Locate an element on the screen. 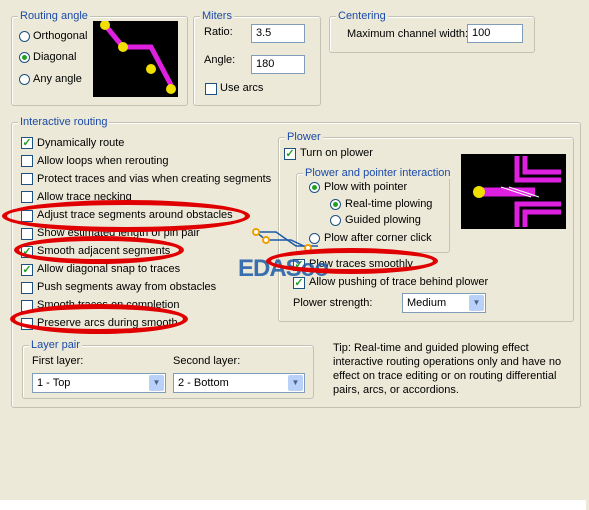 The height and width of the screenshot is (510, 589). diagonal-radio is located at coordinates (24, 57).